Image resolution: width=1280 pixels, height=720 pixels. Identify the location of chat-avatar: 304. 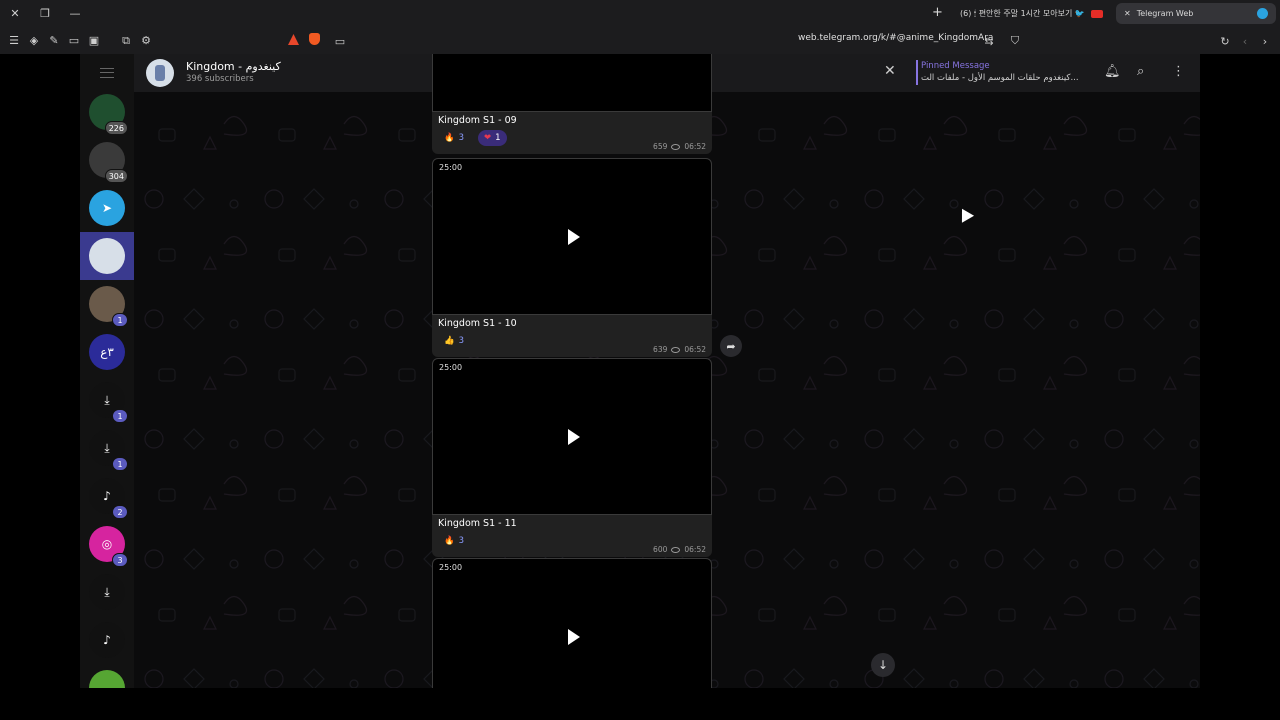
(108, 162).